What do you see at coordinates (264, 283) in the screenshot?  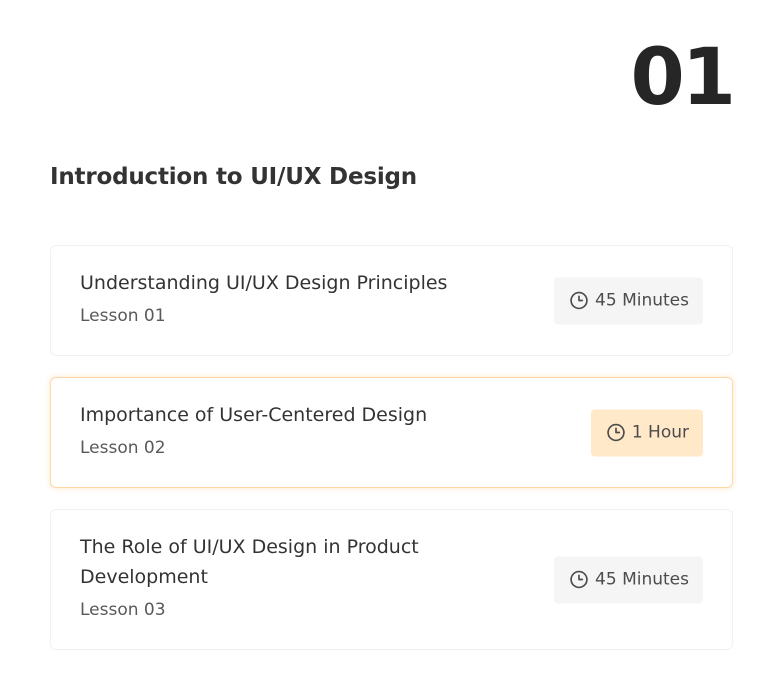 I see `lesson-title: Understanding UI/UX Design Principles` at bounding box center [264, 283].